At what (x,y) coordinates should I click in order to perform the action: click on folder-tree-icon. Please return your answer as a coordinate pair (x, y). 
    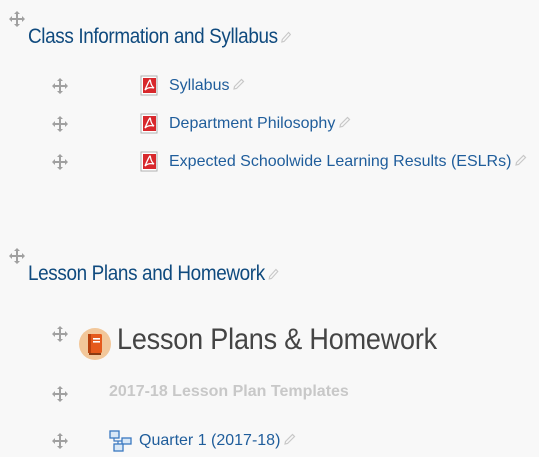
    Looking at the image, I should click on (121, 441).